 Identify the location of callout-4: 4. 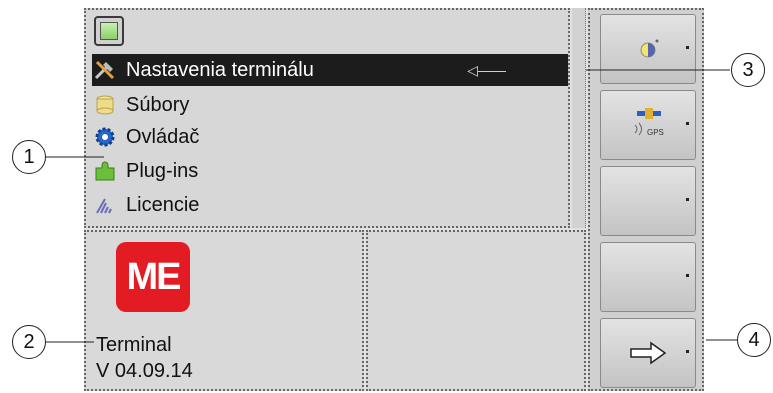
(754, 340).